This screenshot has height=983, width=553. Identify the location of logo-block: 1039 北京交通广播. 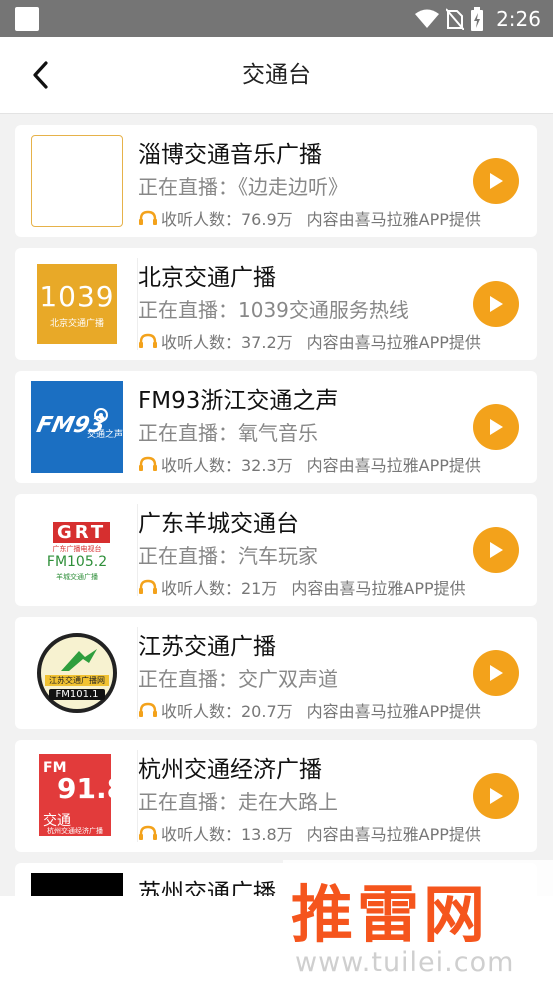
(77, 304).